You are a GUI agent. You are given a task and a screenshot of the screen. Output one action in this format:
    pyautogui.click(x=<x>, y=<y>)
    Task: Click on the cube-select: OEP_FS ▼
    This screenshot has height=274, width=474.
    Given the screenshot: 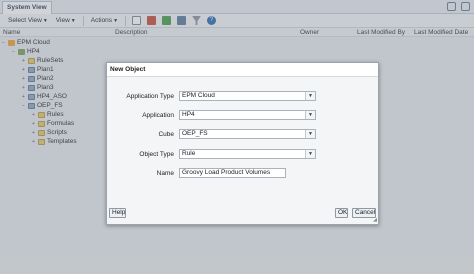 What is the action you would take?
    pyautogui.click(x=247, y=134)
    